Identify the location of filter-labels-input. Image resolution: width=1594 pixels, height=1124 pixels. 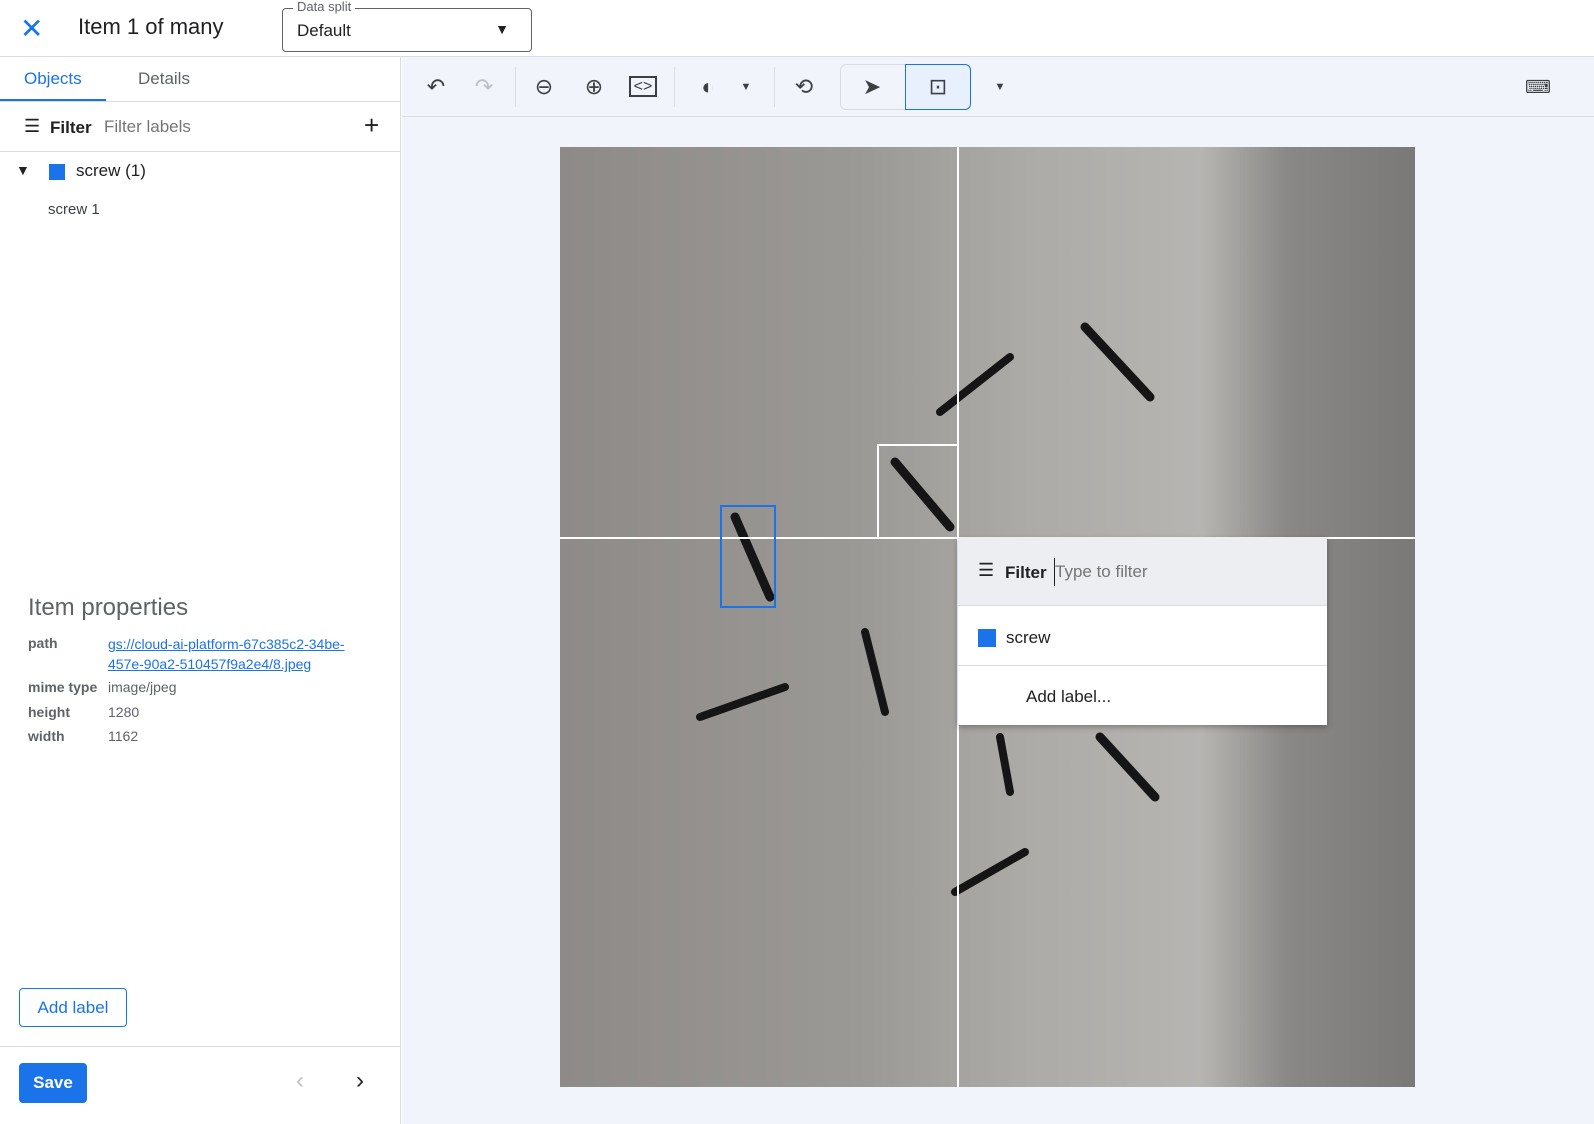
(224, 127).